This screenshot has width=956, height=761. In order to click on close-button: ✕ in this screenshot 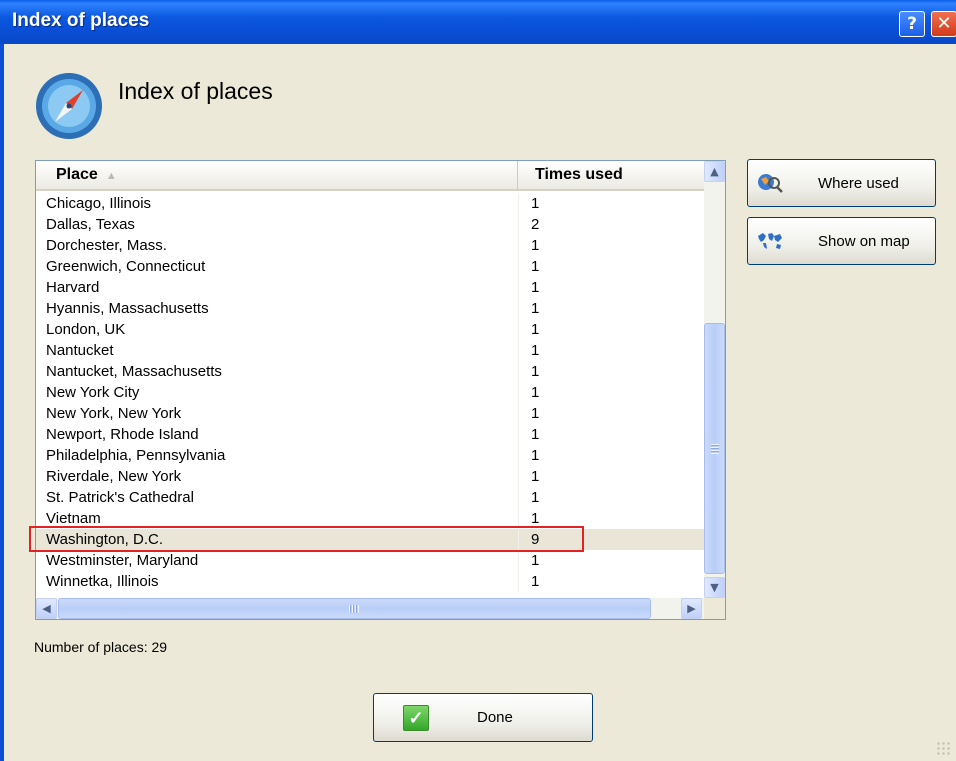, I will do `click(943, 24)`.